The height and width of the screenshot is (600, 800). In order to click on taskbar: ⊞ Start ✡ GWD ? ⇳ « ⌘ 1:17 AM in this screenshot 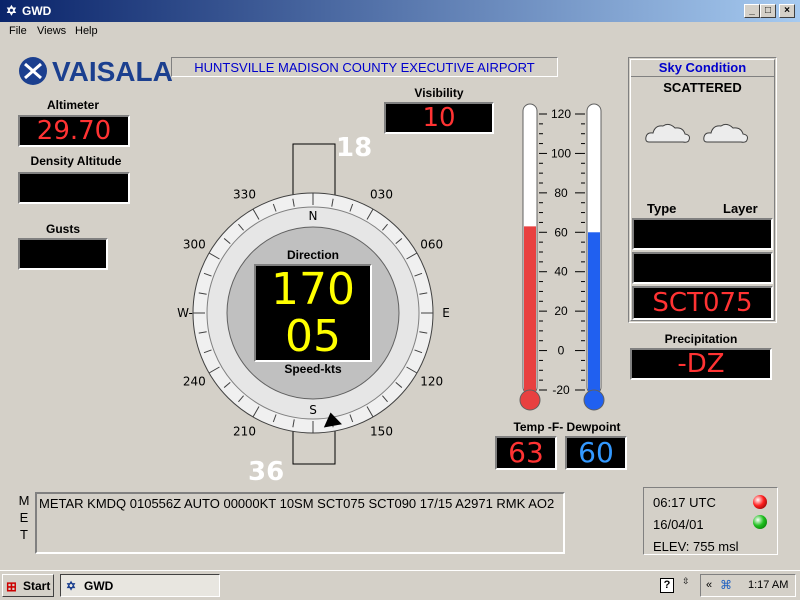, I will do `click(400, 585)`.